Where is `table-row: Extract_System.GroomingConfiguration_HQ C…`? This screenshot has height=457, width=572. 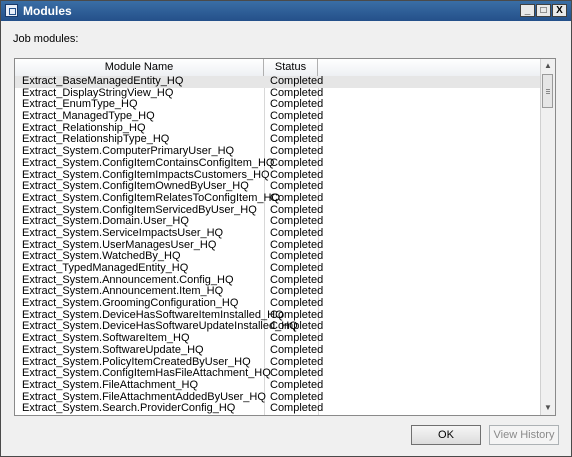
table-row: Extract_System.GroomingConfiguration_HQ C… is located at coordinates (278, 303).